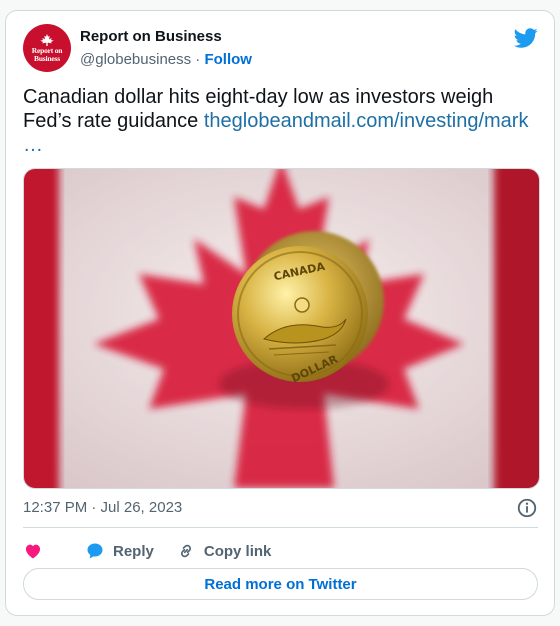 This screenshot has width=560, height=626. I want to click on author-name: Report on Business, so click(151, 36).